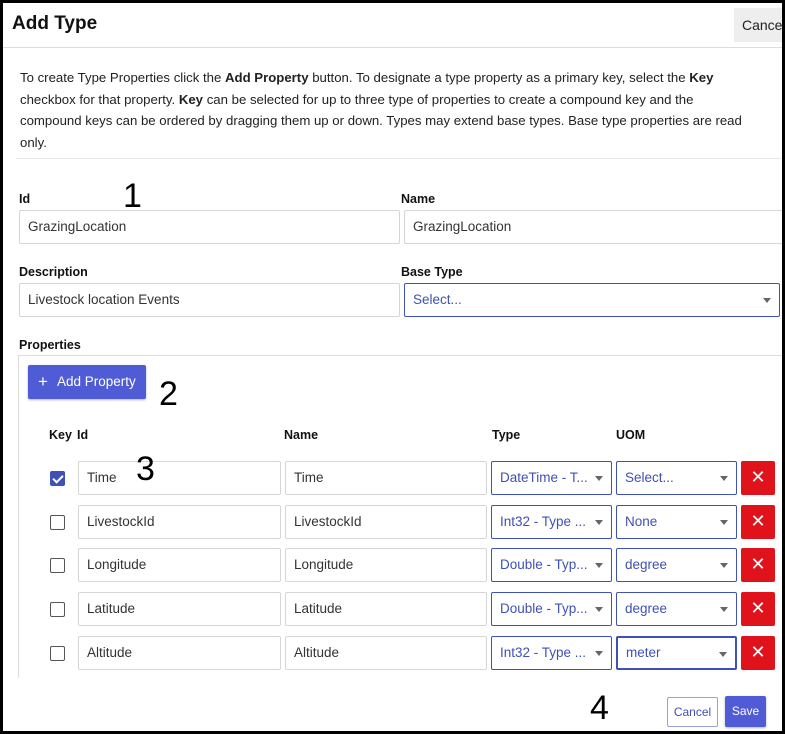 The height and width of the screenshot is (734, 785). I want to click on name-input: GrazingLocation, so click(593, 227).